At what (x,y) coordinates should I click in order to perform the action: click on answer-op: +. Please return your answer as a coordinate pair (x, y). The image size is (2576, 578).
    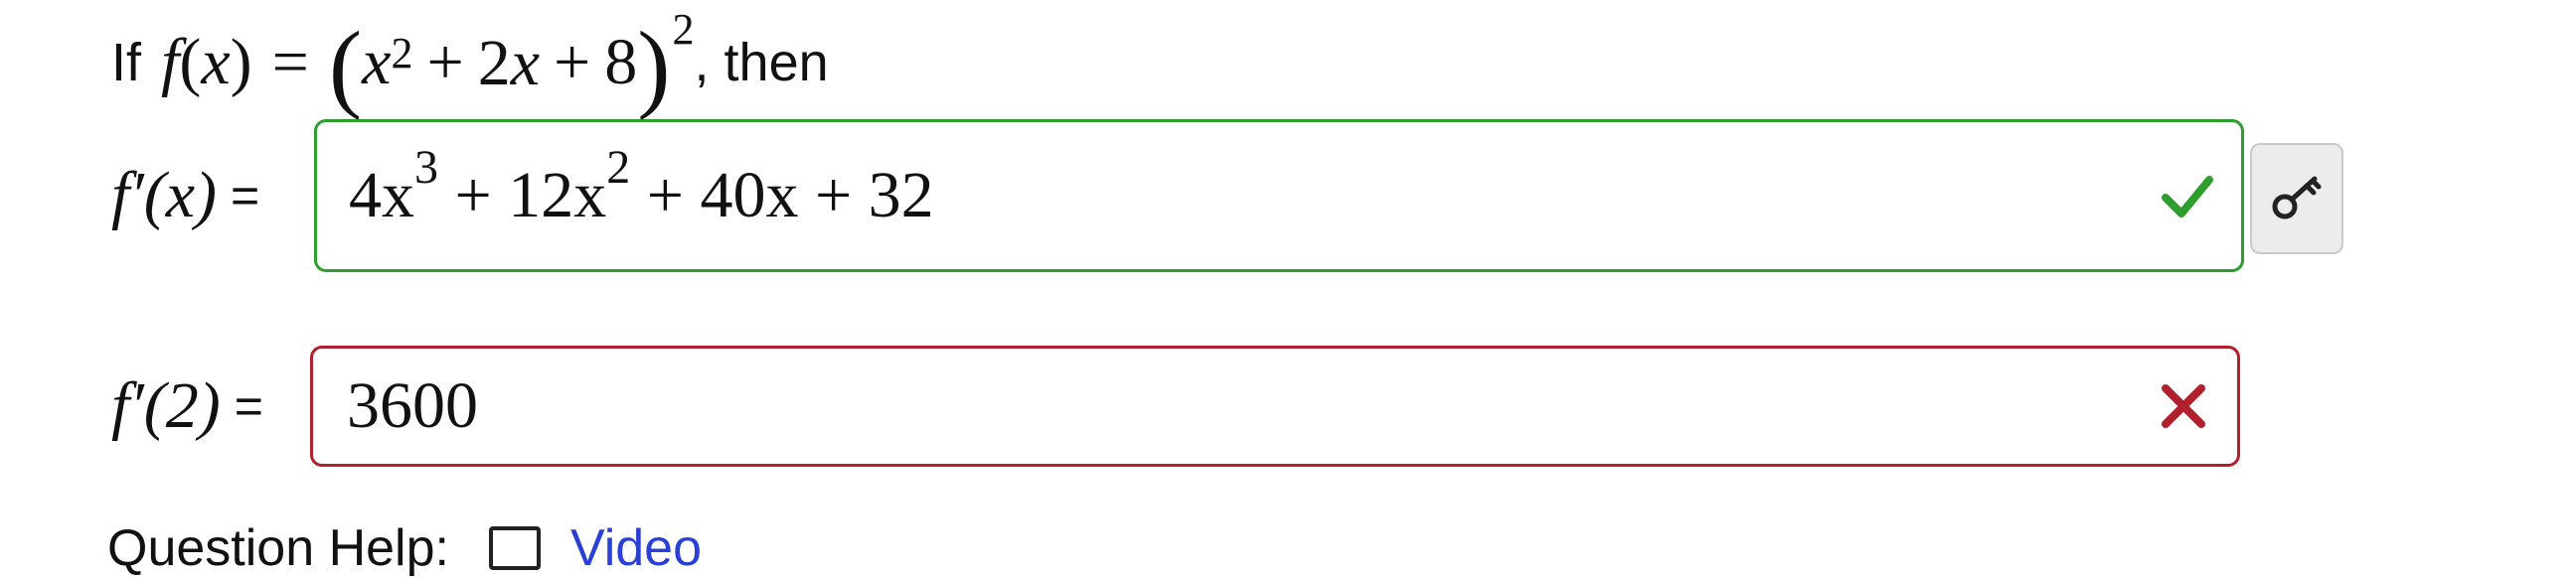
    Looking at the image, I should click on (473, 195).